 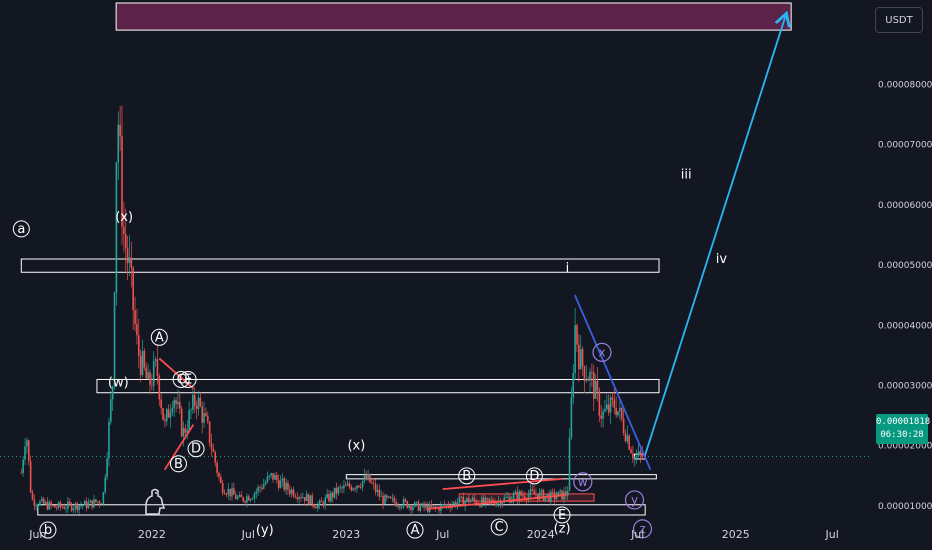 What do you see at coordinates (899, 20) in the screenshot?
I see `currency-selector: USDT` at bounding box center [899, 20].